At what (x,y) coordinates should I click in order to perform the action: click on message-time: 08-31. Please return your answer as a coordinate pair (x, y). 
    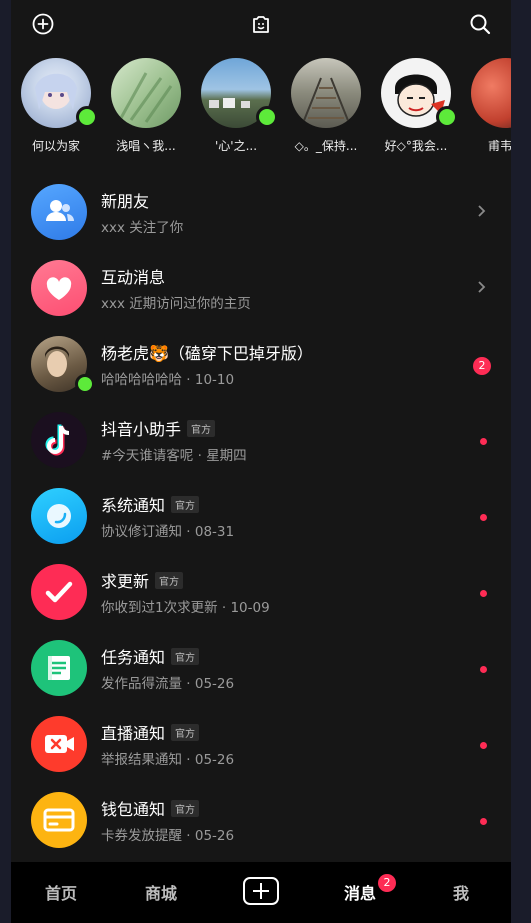
    Looking at the image, I should click on (214, 532).